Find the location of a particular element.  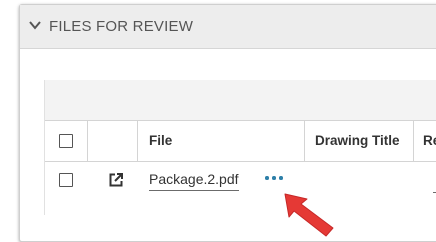

column-header-drawing-title: Drawing Title is located at coordinates (357, 140).